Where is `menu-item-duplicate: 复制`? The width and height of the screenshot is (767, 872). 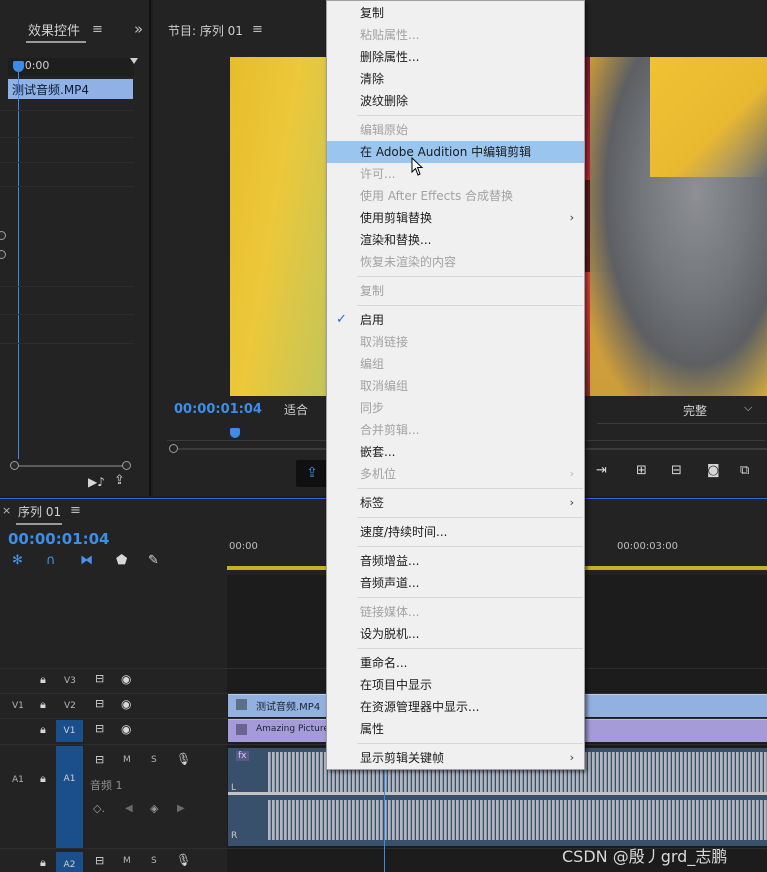 menu-item-duplicate: 复制 is located at coordinates (455, 291).